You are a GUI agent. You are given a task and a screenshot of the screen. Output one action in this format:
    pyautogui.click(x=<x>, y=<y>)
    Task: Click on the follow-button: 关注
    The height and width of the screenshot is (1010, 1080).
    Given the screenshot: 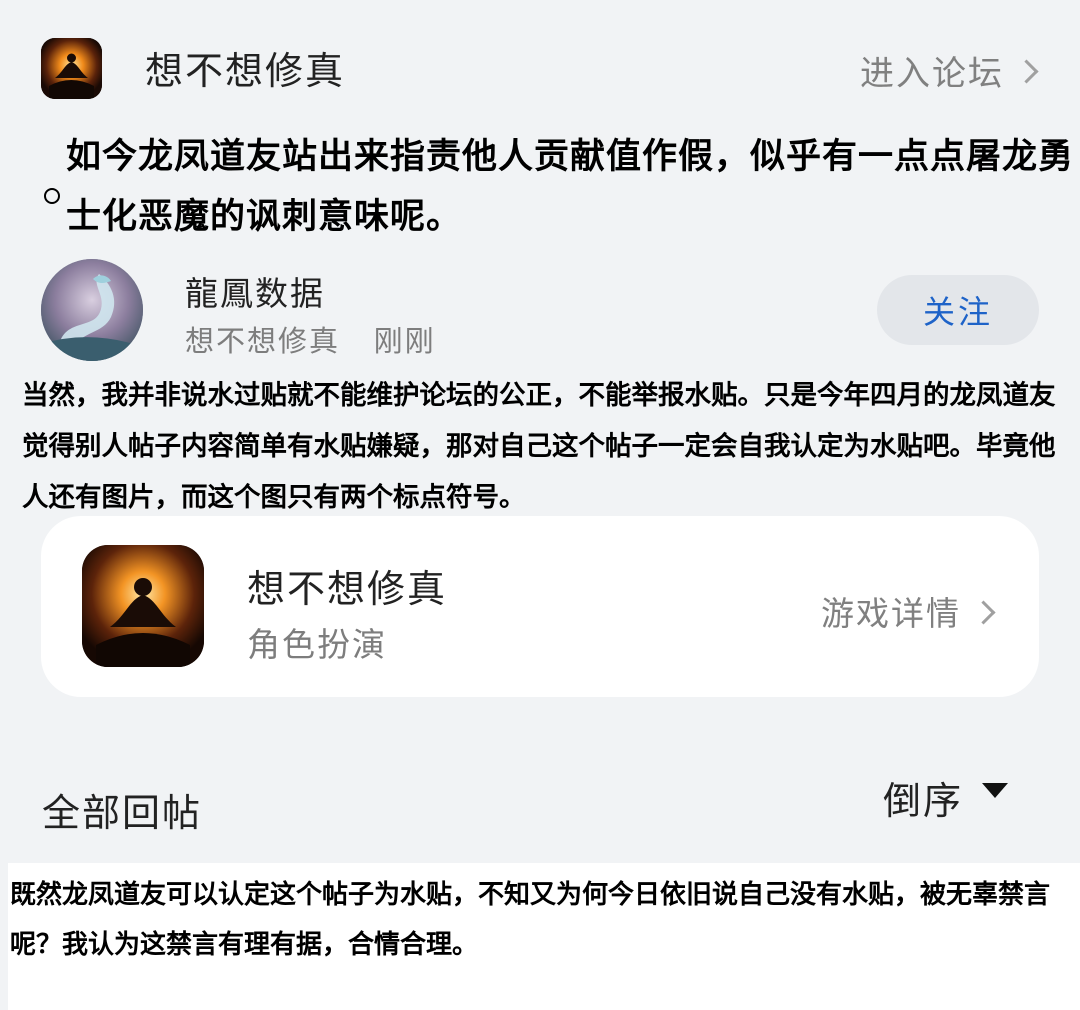 What is the action you would take?
    pyautogui.click(x=958, y=310)
    